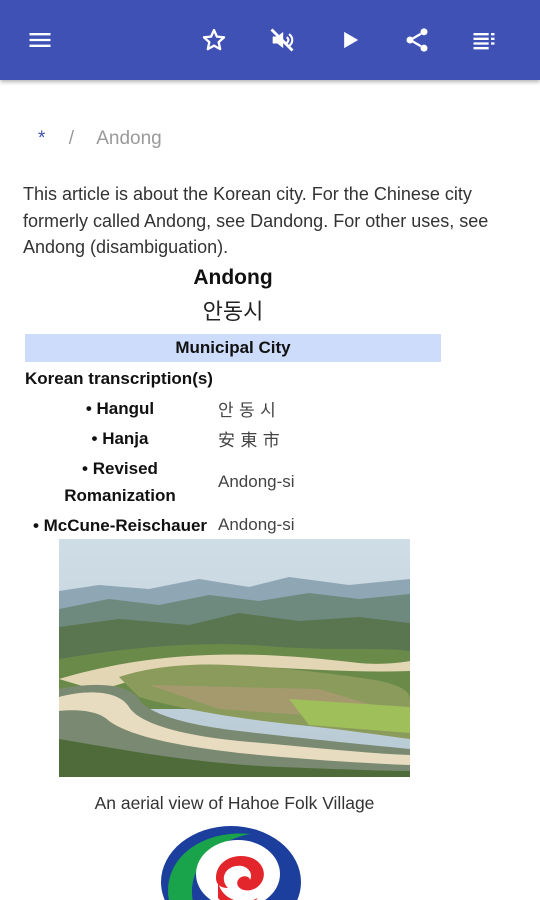  Describe the element at coordinates (40, 40) in the screenshot. I see `menu-icon` at that location.